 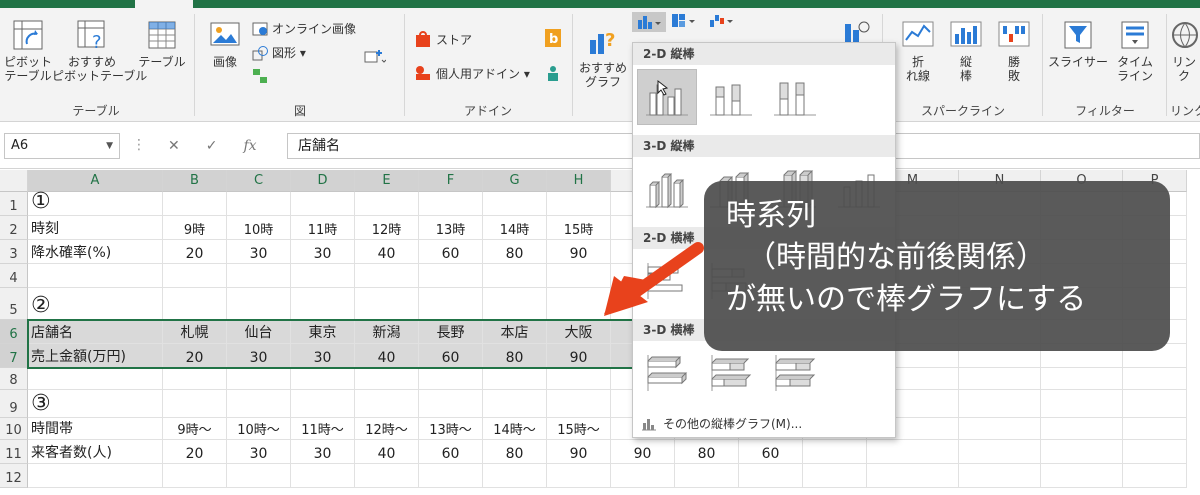 What do you see at coordinates (451, 332) in the screenshot?
I see `cell-value: 長野` at bounding box center [451, 332].